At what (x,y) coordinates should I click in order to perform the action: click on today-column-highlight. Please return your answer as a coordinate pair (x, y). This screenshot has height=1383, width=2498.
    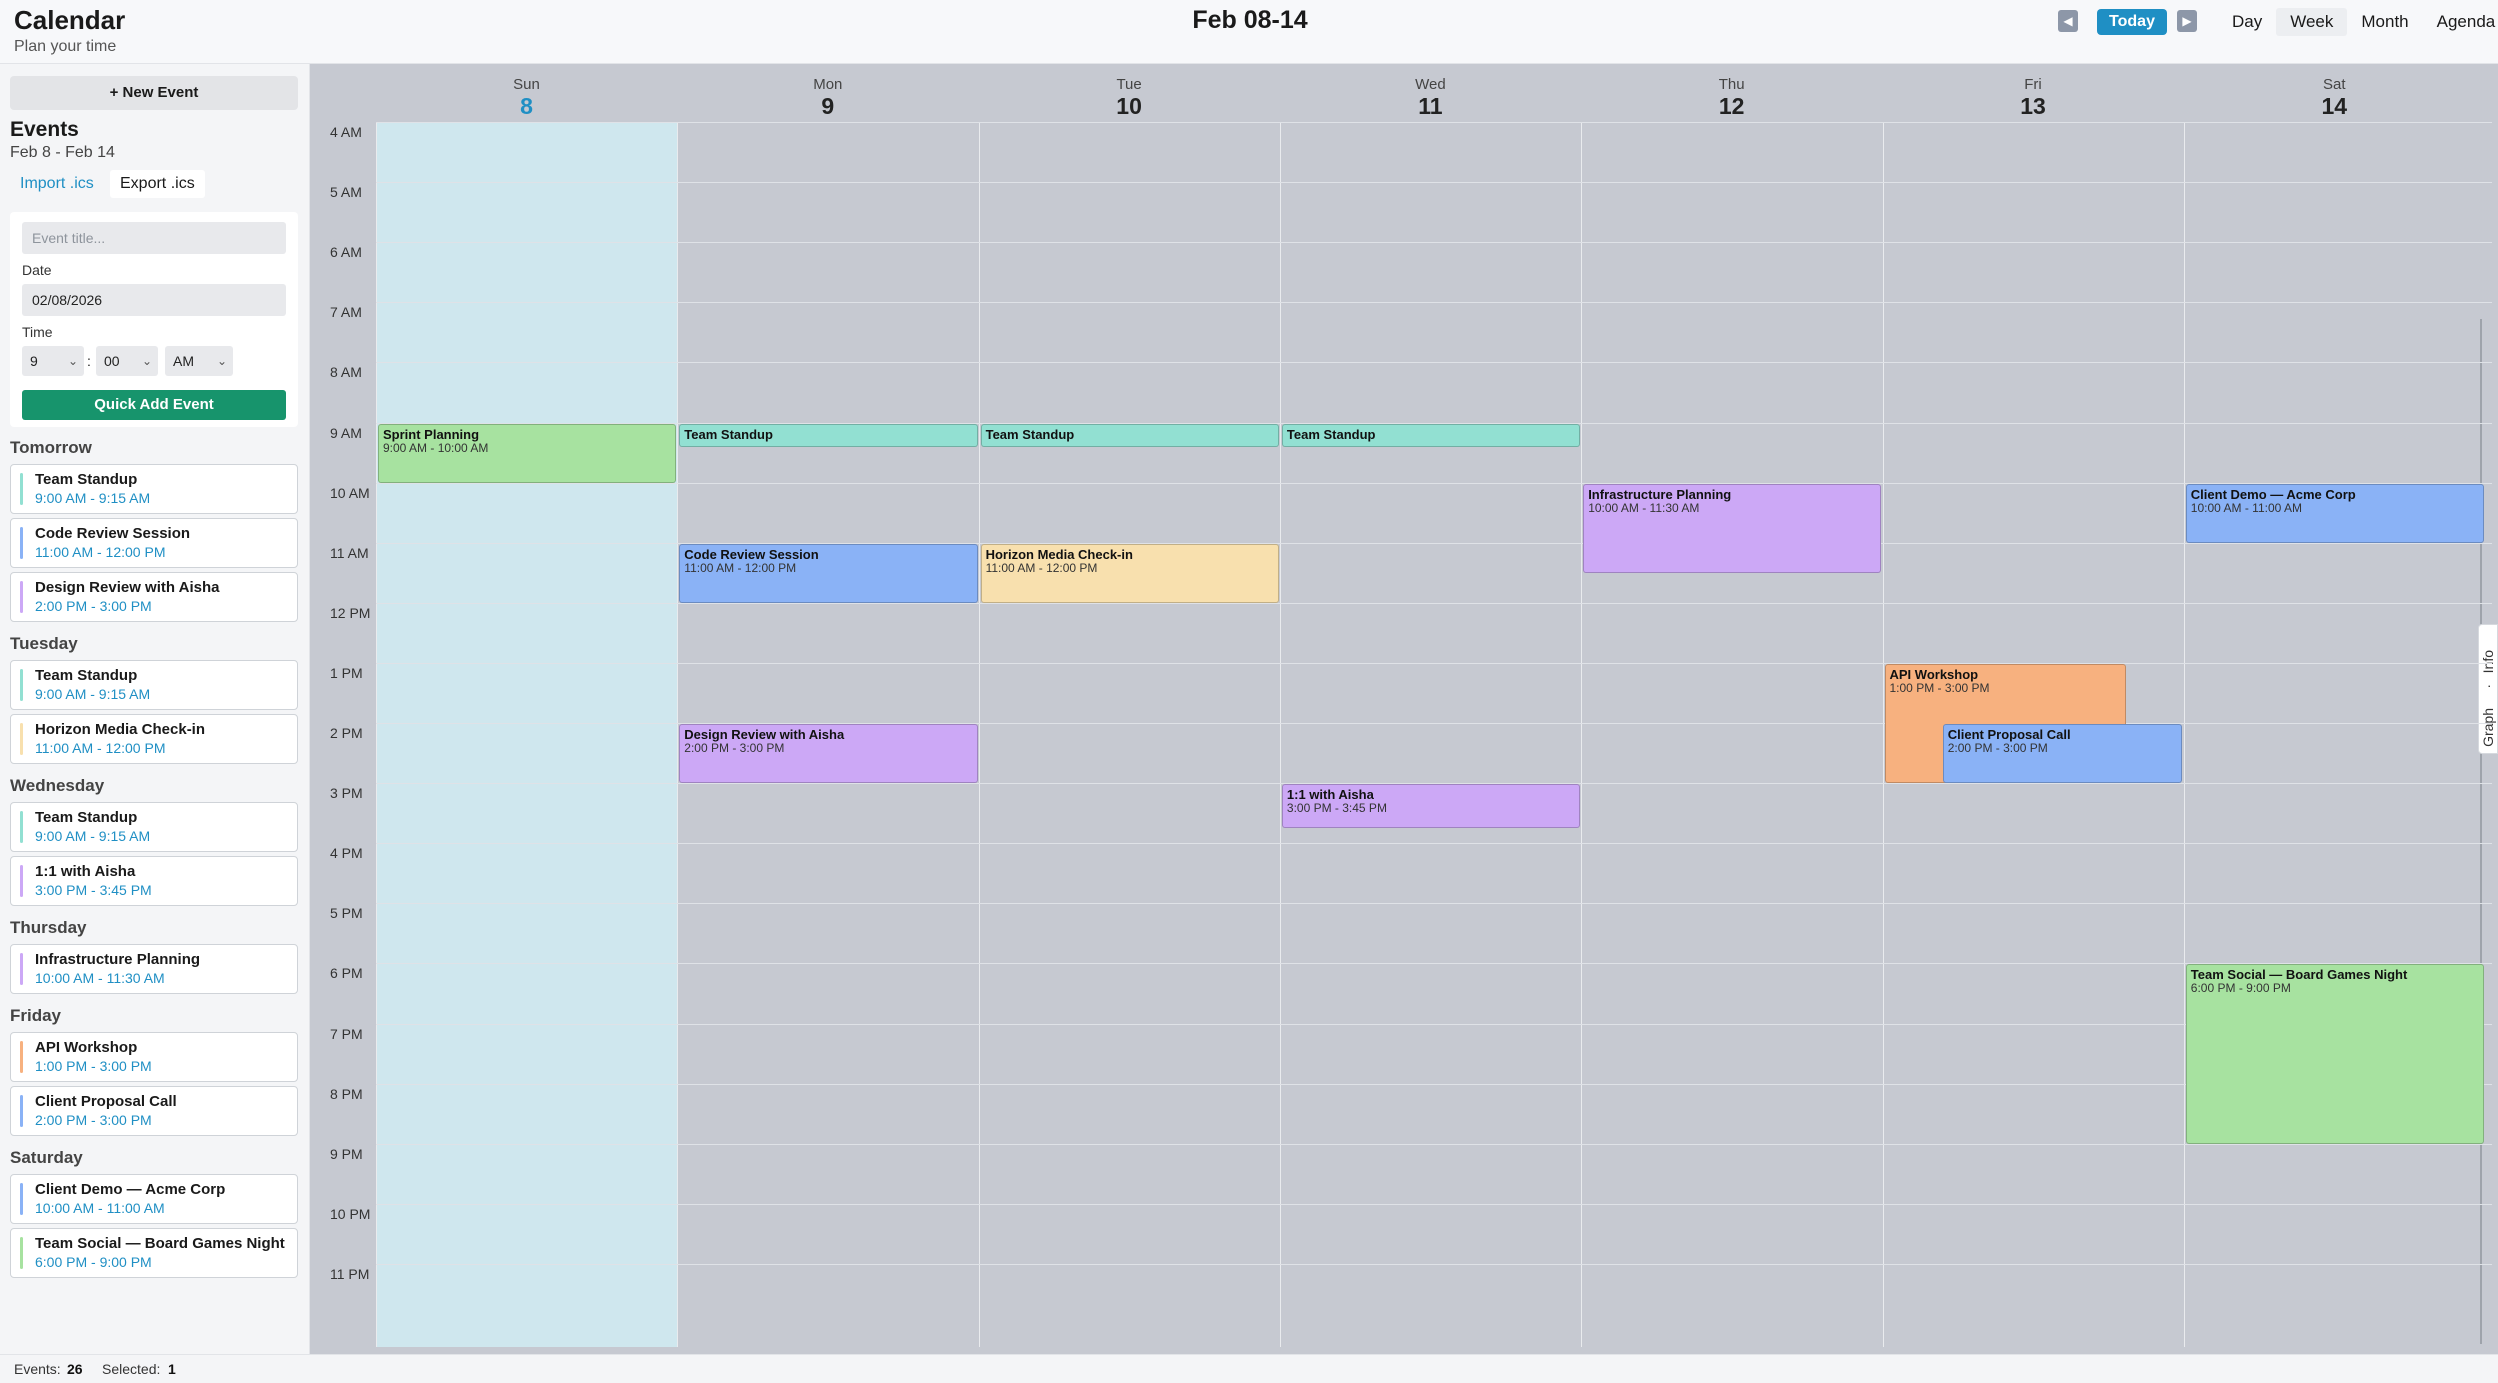
    Looking at the image, I should click on (526, 734).